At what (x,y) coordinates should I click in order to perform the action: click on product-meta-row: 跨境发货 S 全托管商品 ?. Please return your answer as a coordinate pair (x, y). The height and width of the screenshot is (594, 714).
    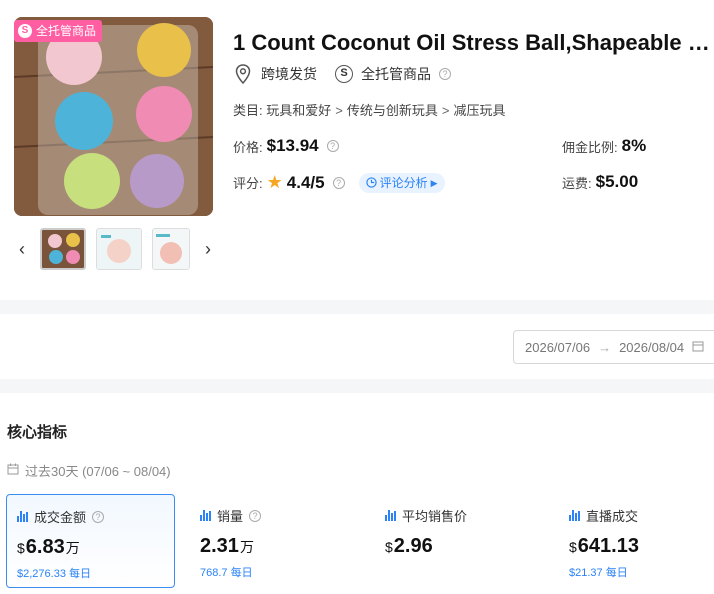
    Looking at the image, I should click on (342, 74).